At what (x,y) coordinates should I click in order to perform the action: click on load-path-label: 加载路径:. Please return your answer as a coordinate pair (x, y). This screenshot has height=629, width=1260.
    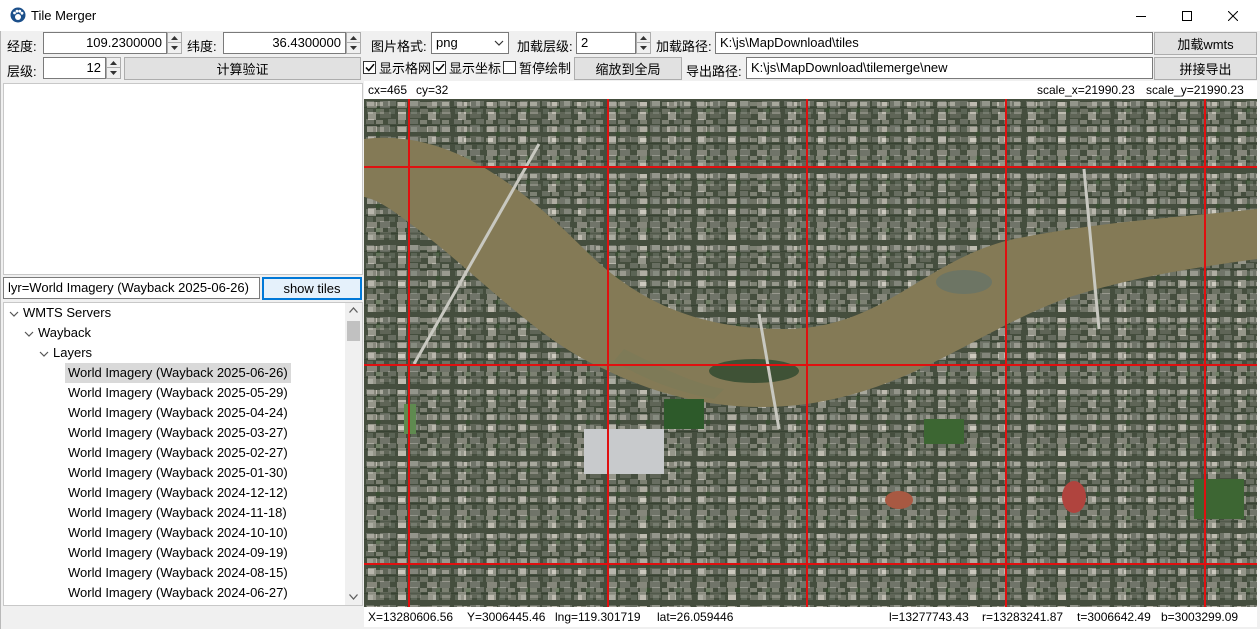
    Looking at the image, I should click on (684, 46).